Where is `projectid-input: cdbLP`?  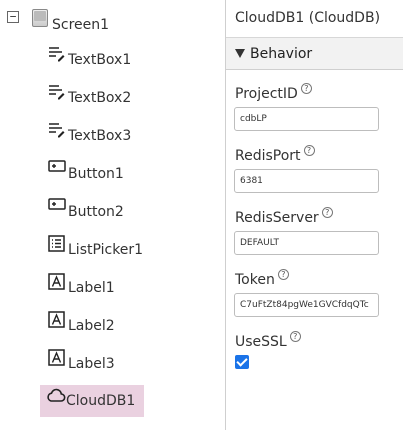 projectid-input: cdbLP is located at coordinates (306, 119).